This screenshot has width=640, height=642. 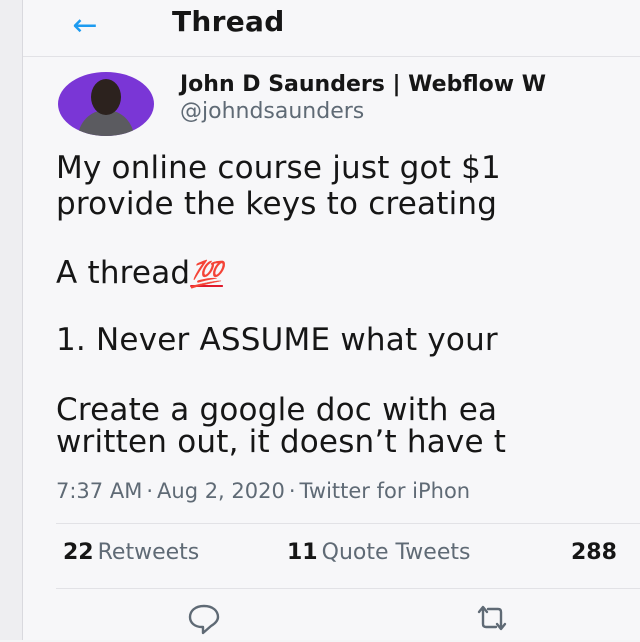 I want to click on arrow-left-icon: ←, so click(x=85, y=25).